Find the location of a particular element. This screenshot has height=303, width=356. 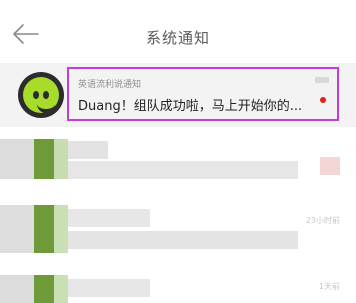

notification-time: 1天前 is located at coordinates (329, 286).